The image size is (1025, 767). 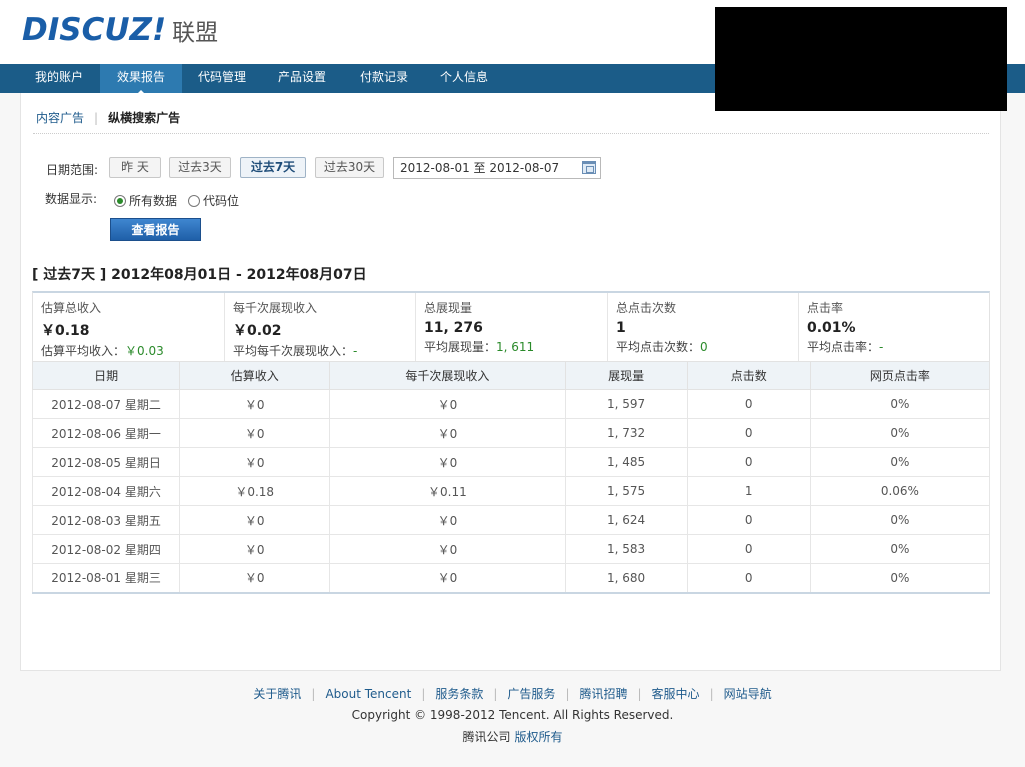 I want to click on nav-item-code: 代码管理, so click(x=222, y=78).